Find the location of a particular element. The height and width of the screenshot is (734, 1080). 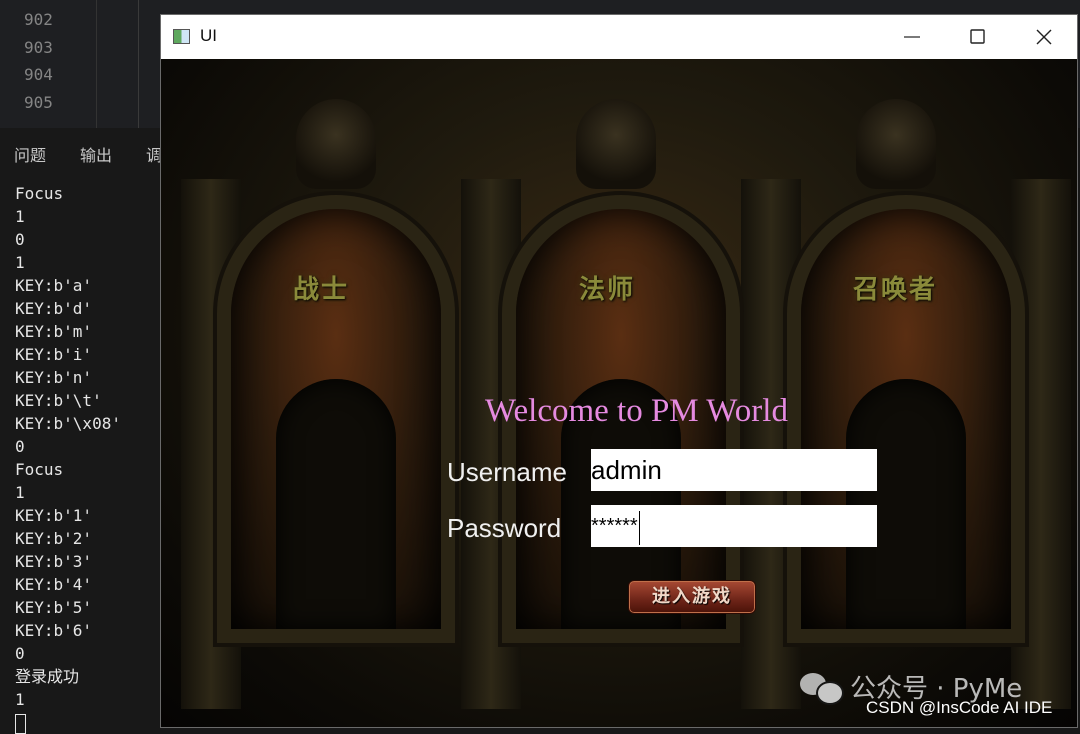

close-button is located at coordinates (1044, 37).